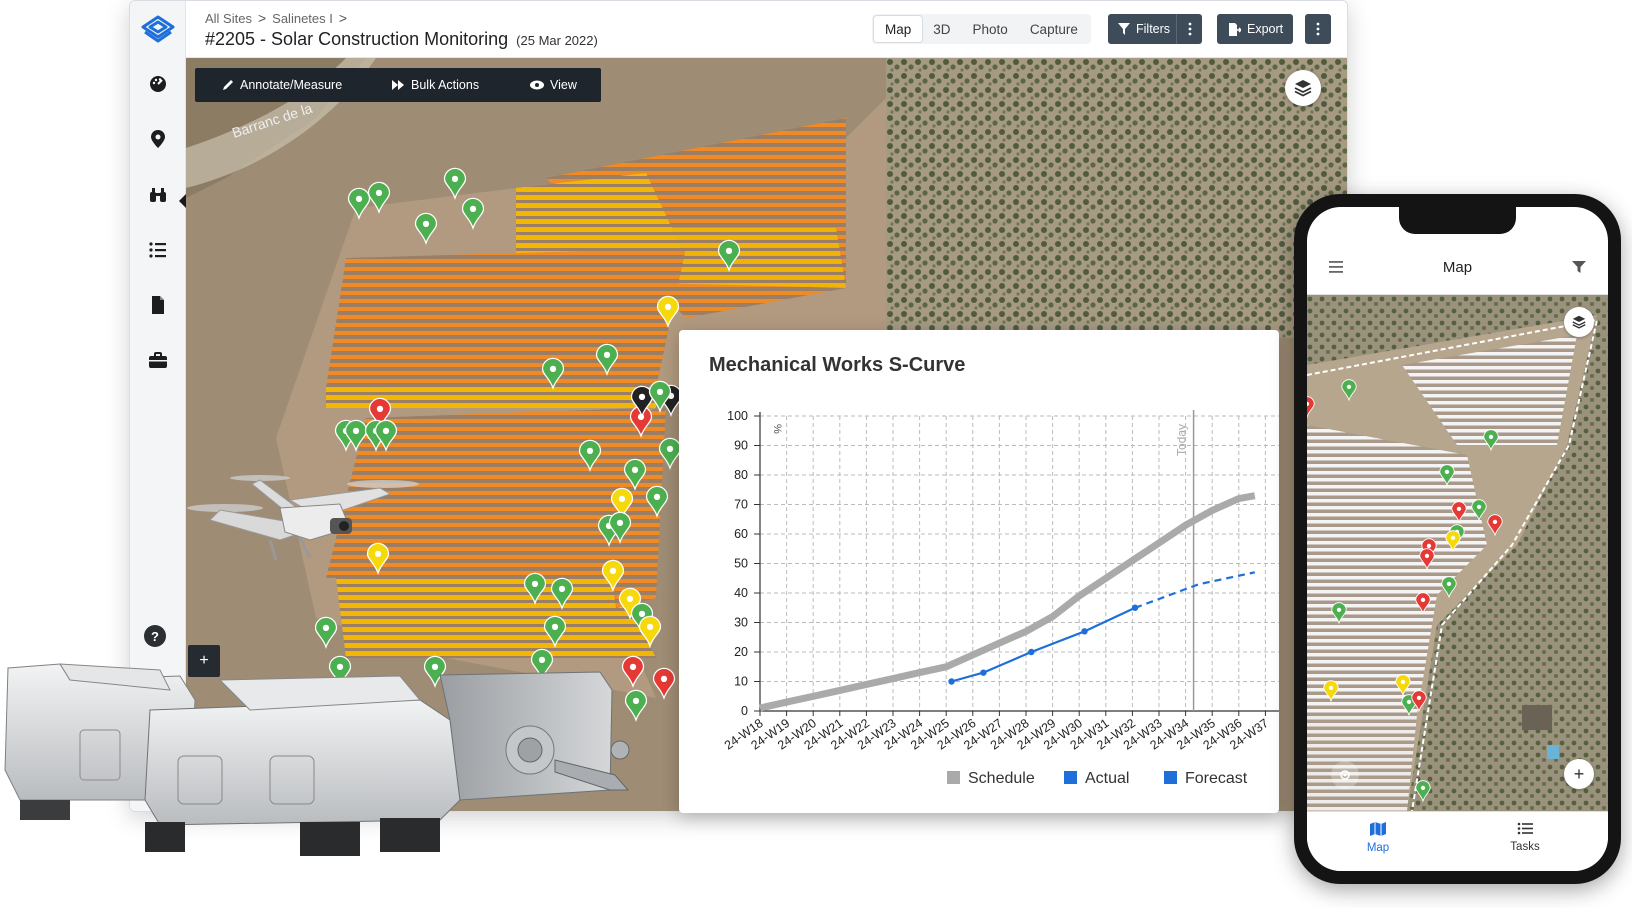  What do you see at coordinates (744, 711) in the screenshot?
I see `y-tick-label: 0` at bounding box center [744, 711].